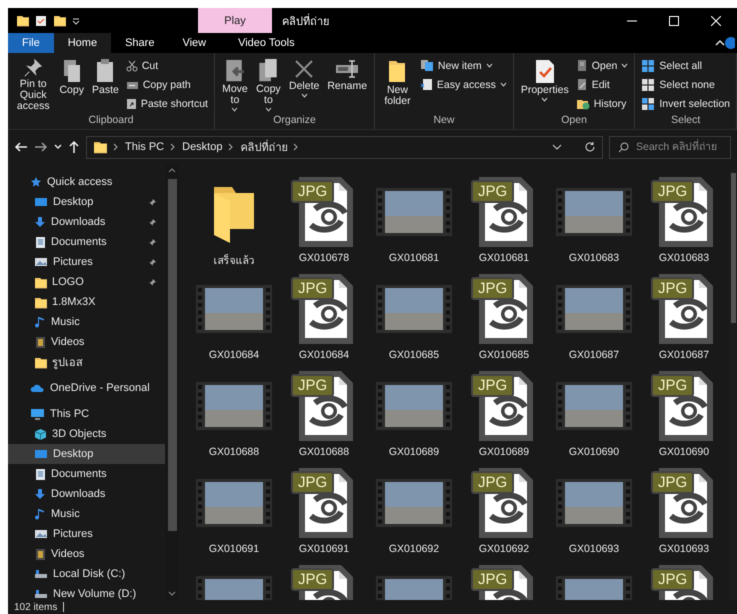  What do you see at coordinates (202, 147) in the screenshot?
I see `breadcrumb: Desktop` at bounding box center [202, 147].